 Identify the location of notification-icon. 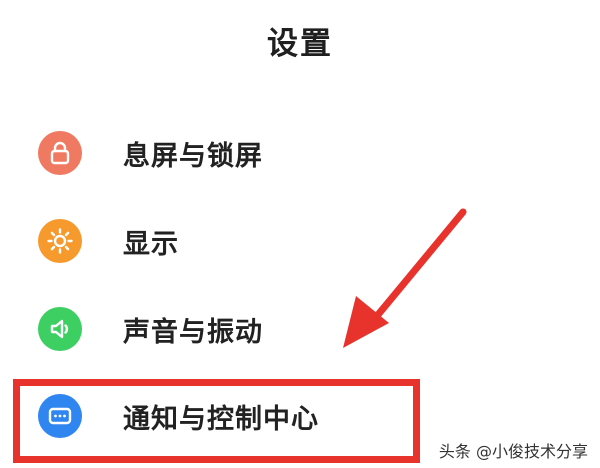
(60, 416).